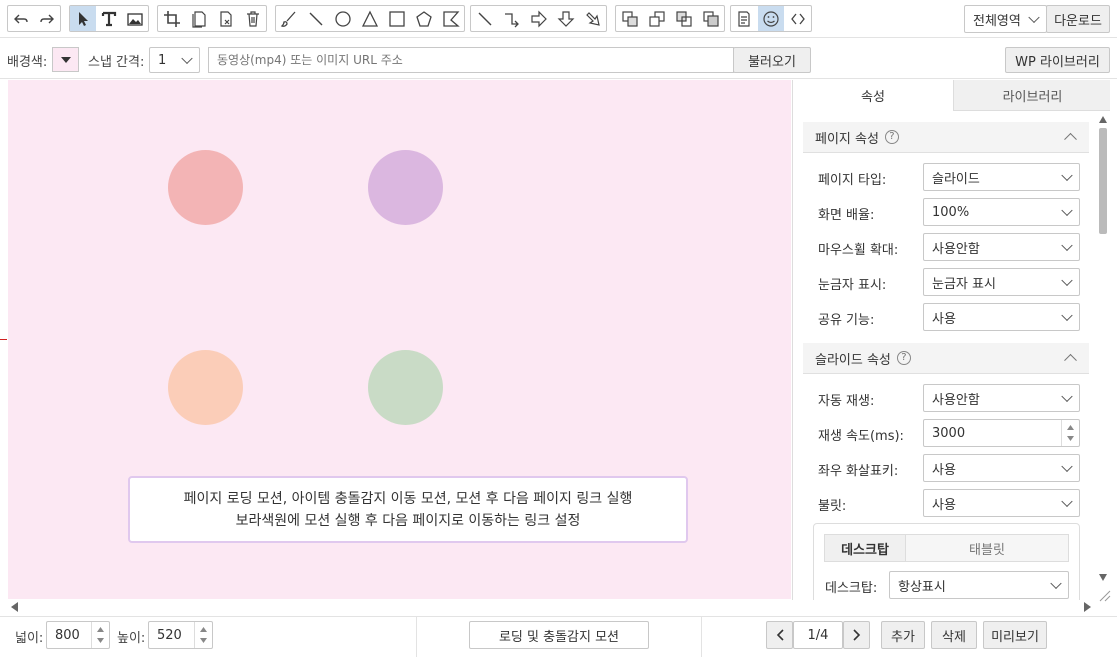 The image size is (1117, 658). Describe the element at coordinates (1103, 577) in the screenshot. I see `scroll-down-icon` at that location.